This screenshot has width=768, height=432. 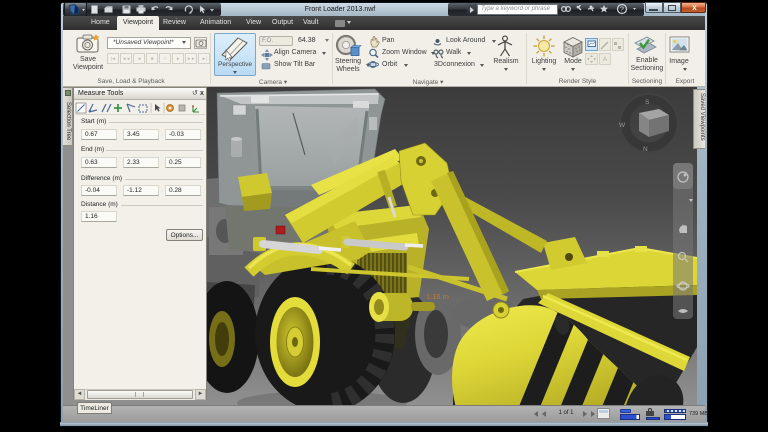 What do you see at coordinates (647, 102) in the screenshot?
I see `svg-text: S` at bounding box center [647, 102].